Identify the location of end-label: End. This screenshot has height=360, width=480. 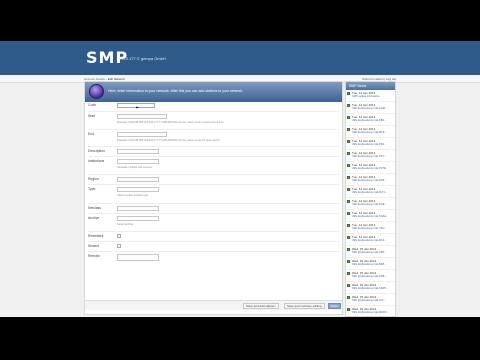
(91, 134).